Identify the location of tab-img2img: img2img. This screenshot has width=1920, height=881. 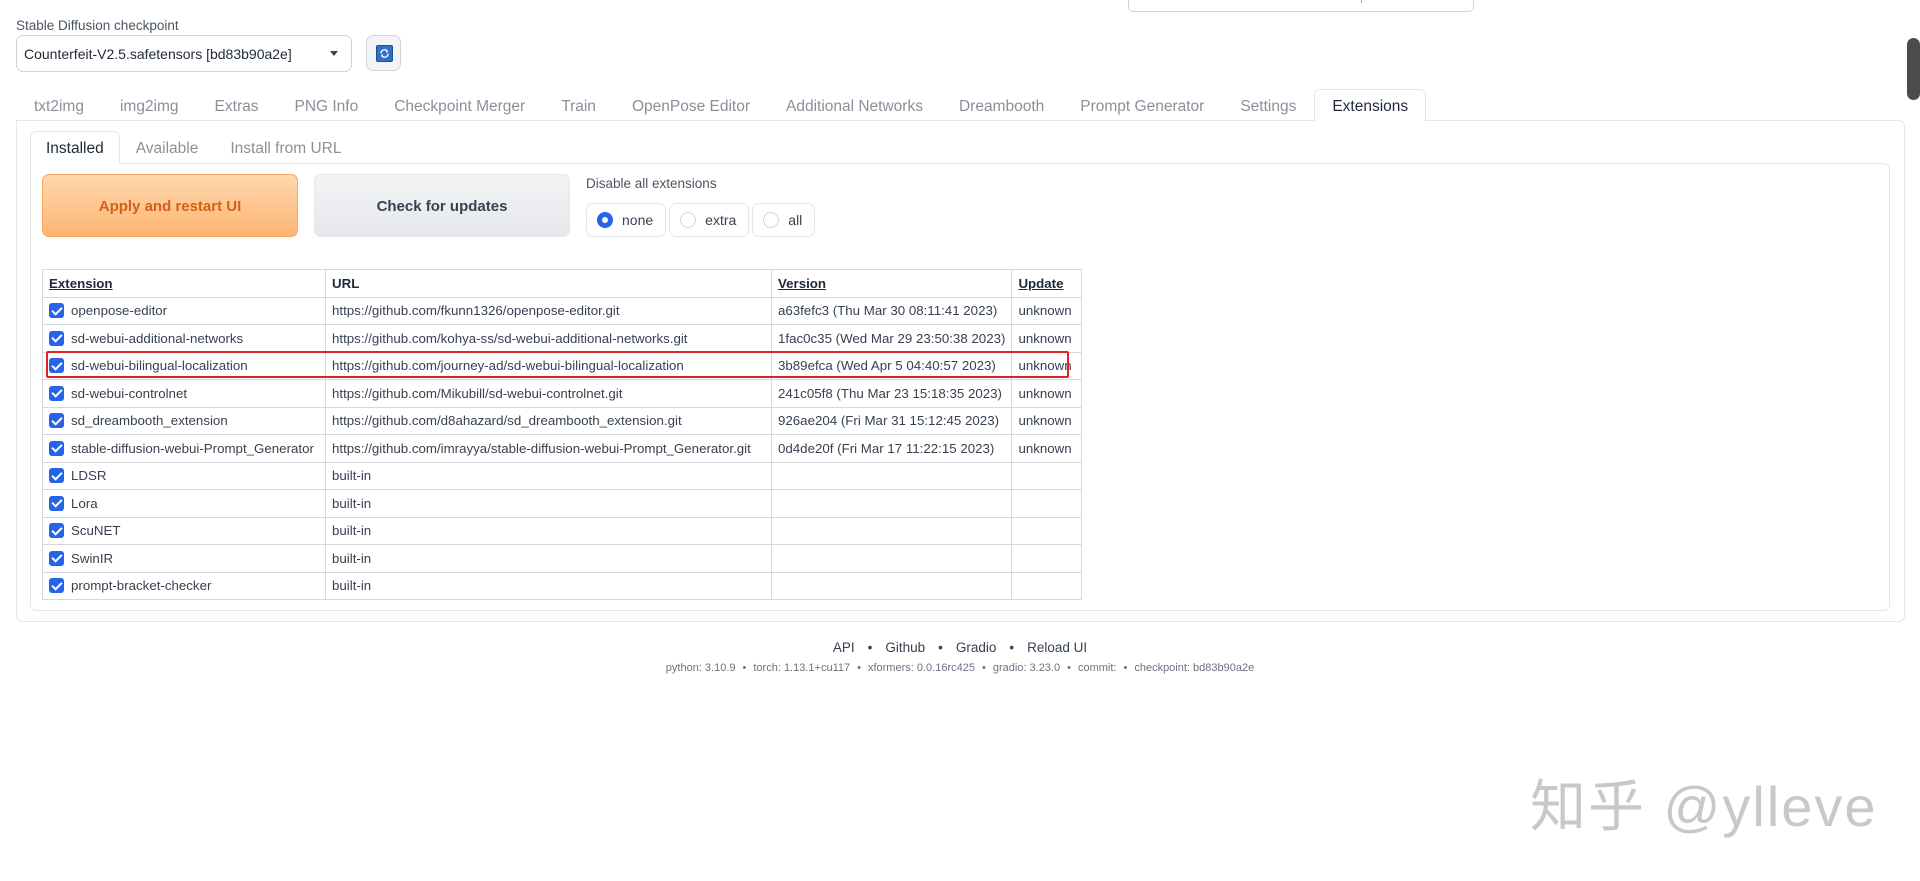
(149, 105).